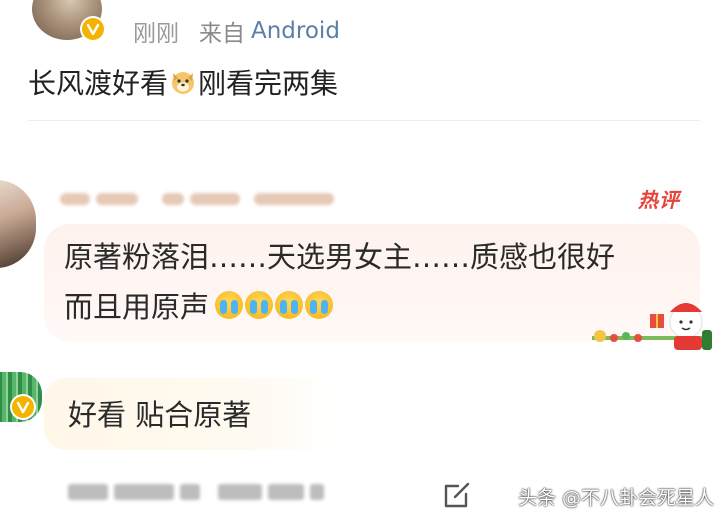 The image size is (724, 521). What do you see at coordinates (137, 307) in the screenshot?
I see `hot-comment-line-2: 而且用原声` at bounding box center [137, 307].